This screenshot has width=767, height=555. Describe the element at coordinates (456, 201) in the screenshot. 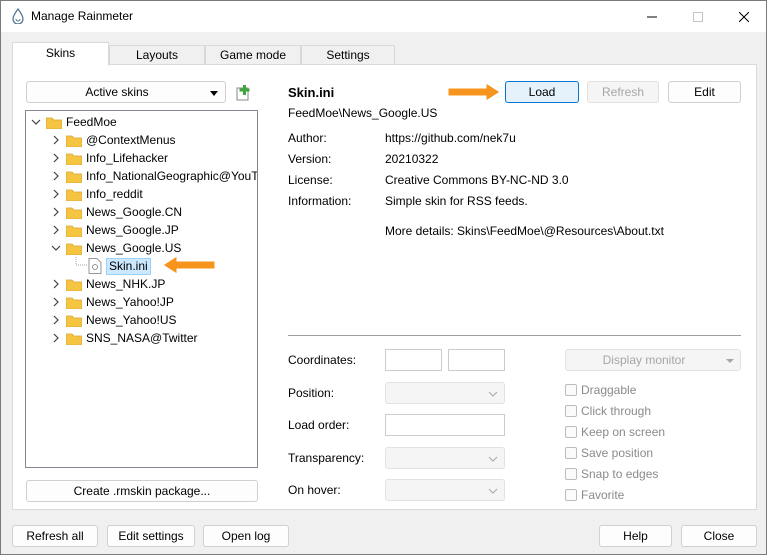

I see `information-value: Simple skin for RSS feeds.` at that location.